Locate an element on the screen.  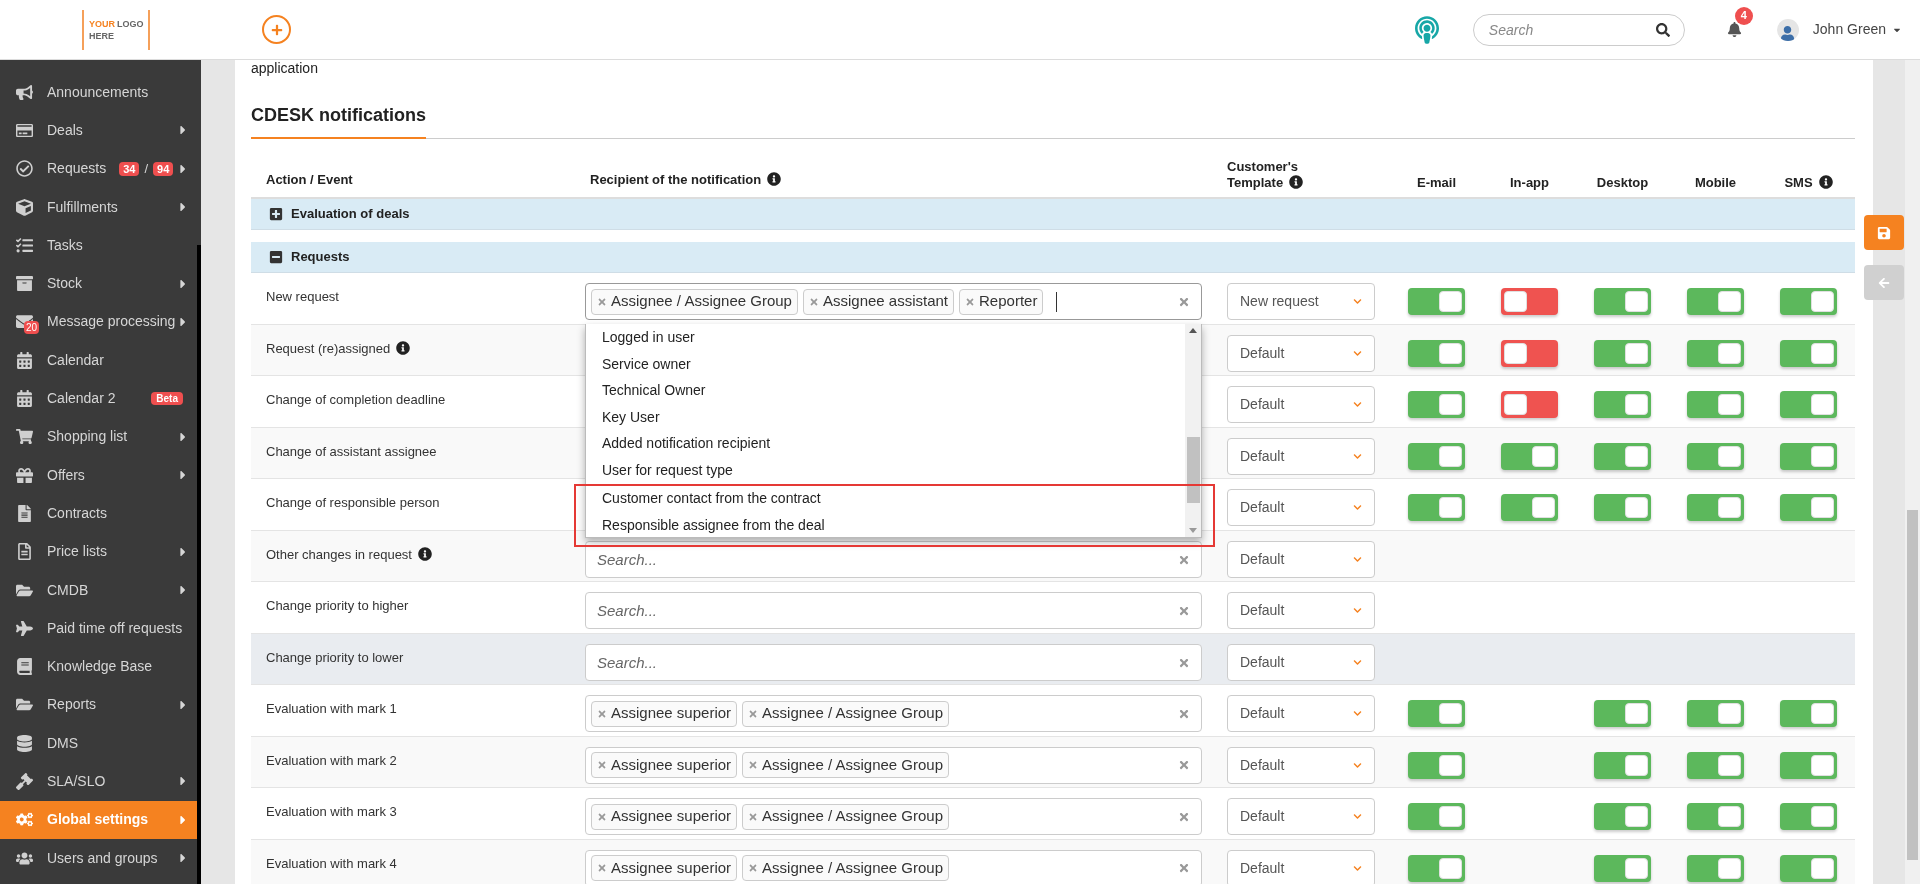
dropdown-option: Added notification recipient is located at coordinates (885, 443).